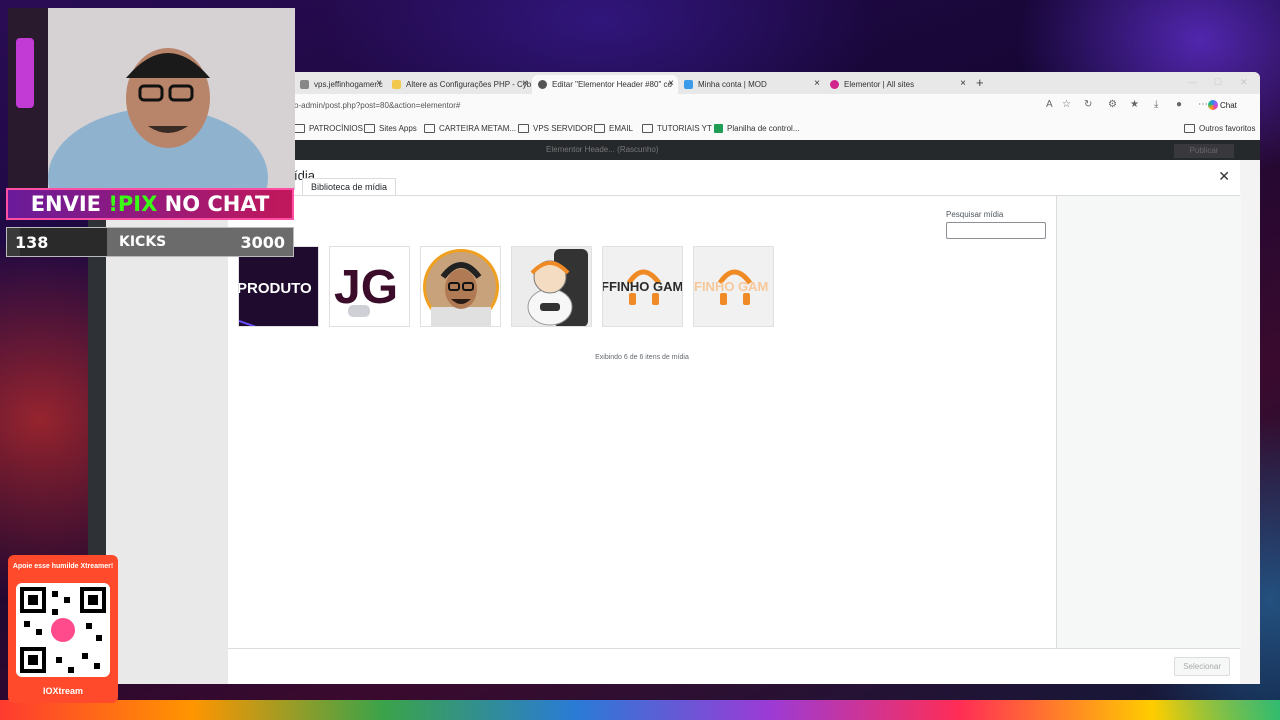  What do you see at coordinates (980, 82) in the screenshot?
I see `plus-icon: +` at bounding box center [980, 82].